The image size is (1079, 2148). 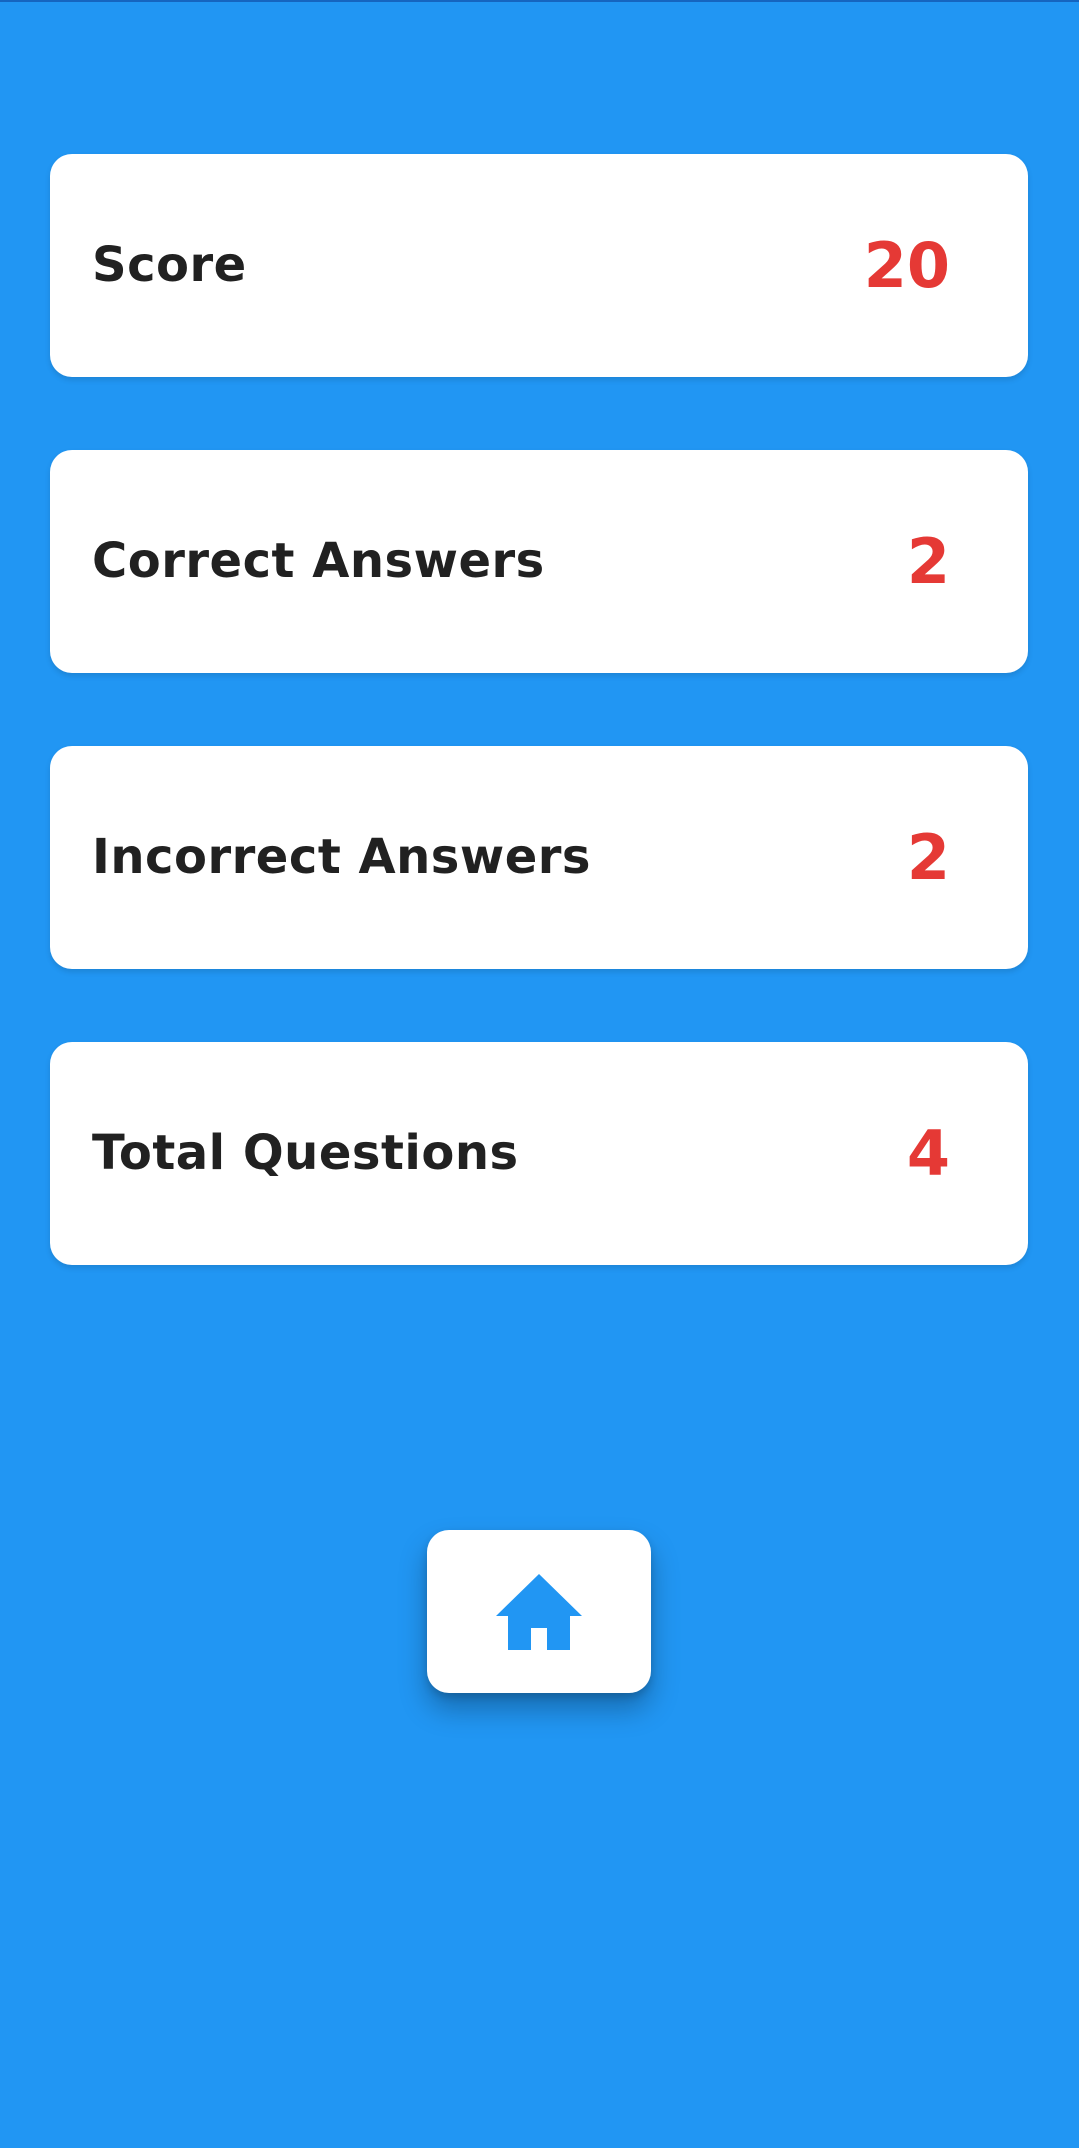 What do you see at coordinates (539, 265) in the screenshot?
I see `score-card: Score 20` at bounding box center [539, 265].